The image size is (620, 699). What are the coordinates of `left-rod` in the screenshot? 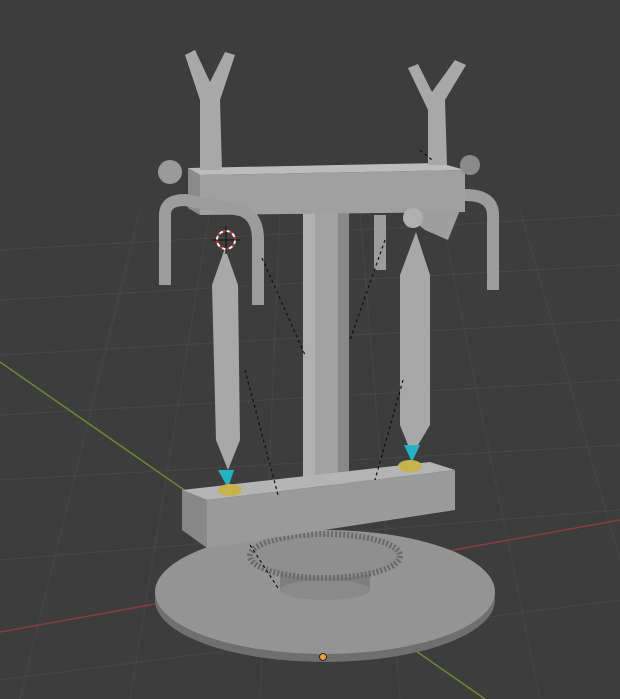 It's located at (226, 359).